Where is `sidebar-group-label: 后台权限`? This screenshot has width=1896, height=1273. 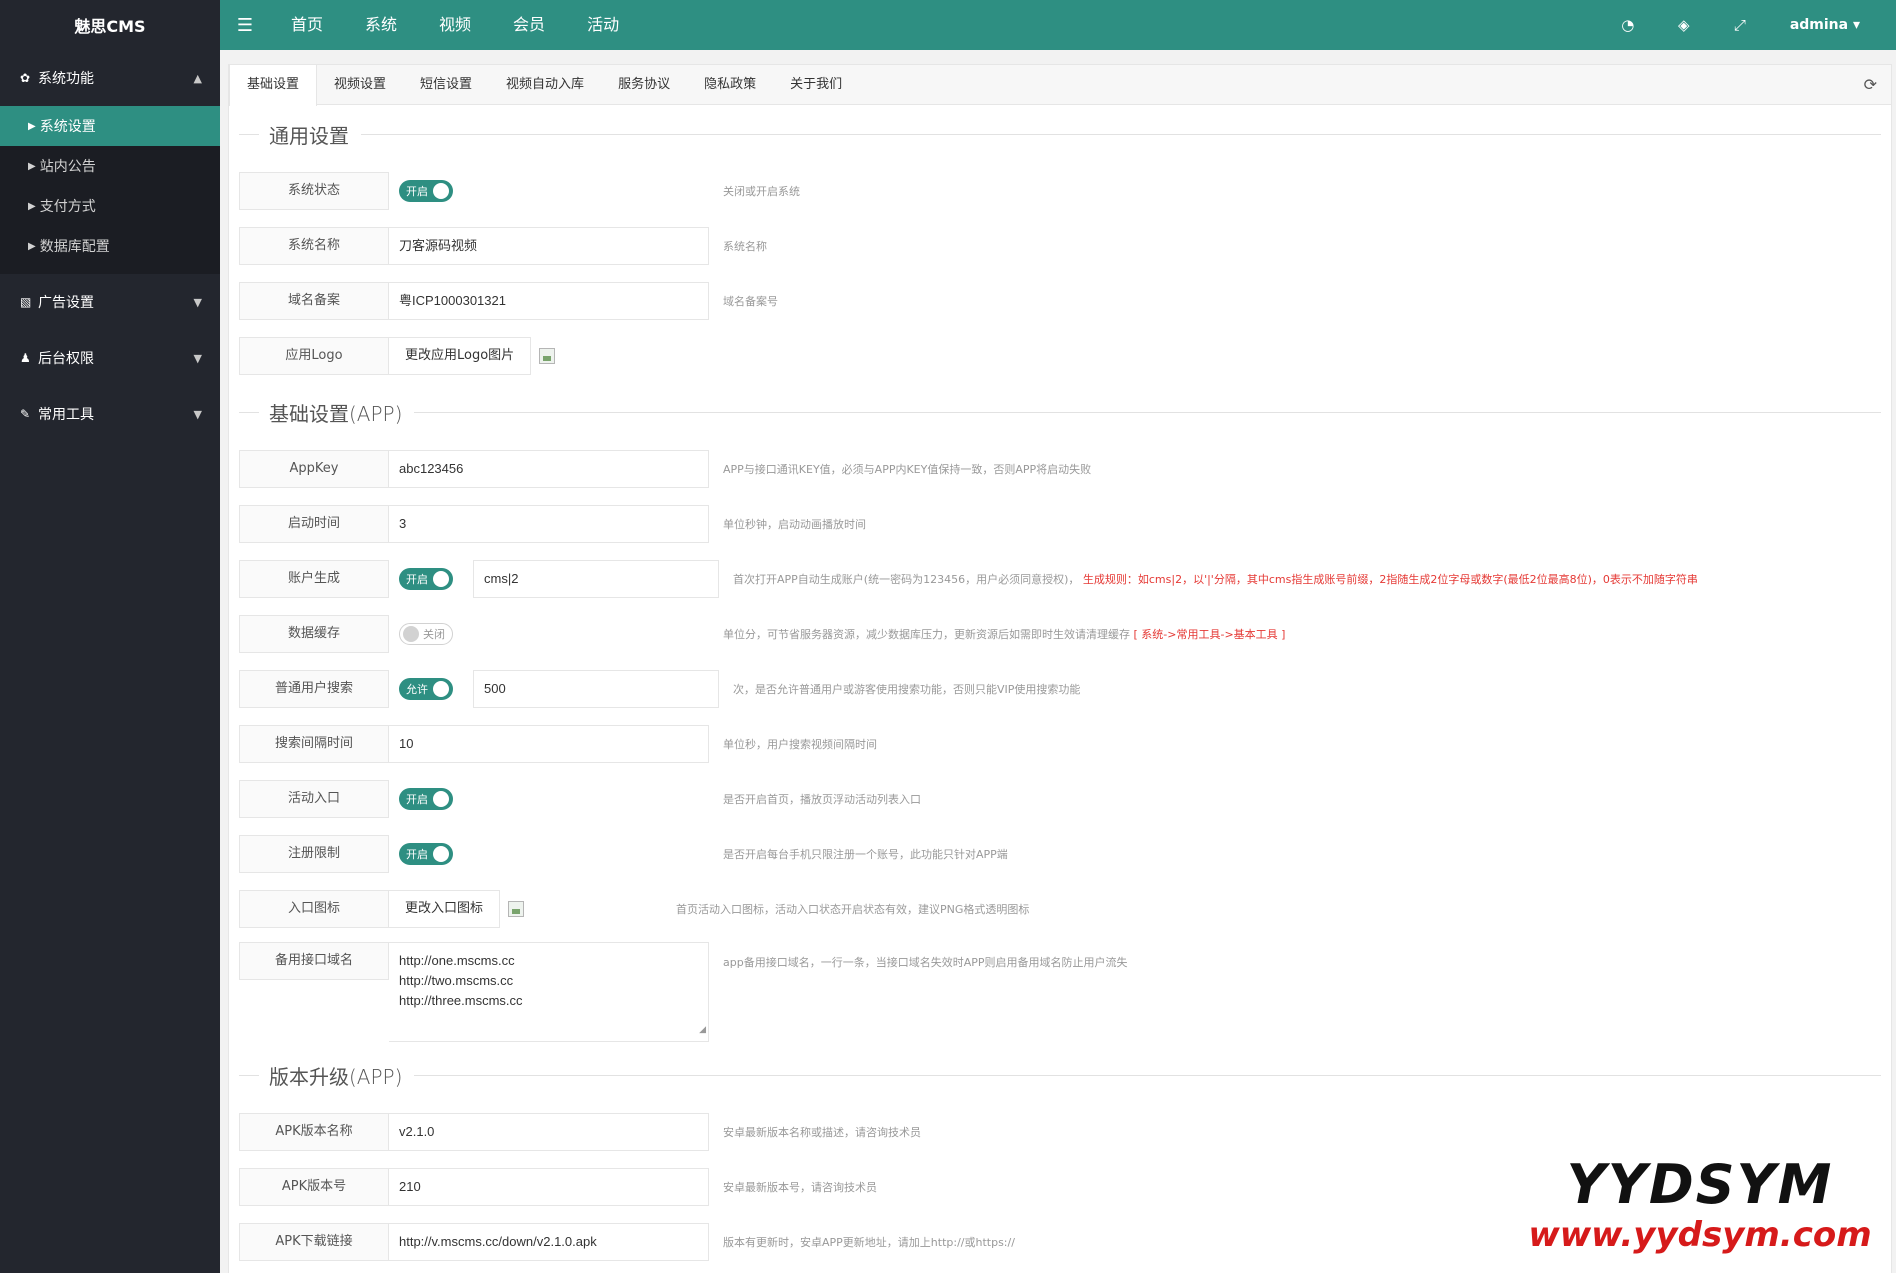
sidebar-group-label: 后台权限 is located at coordinates (66, 359).